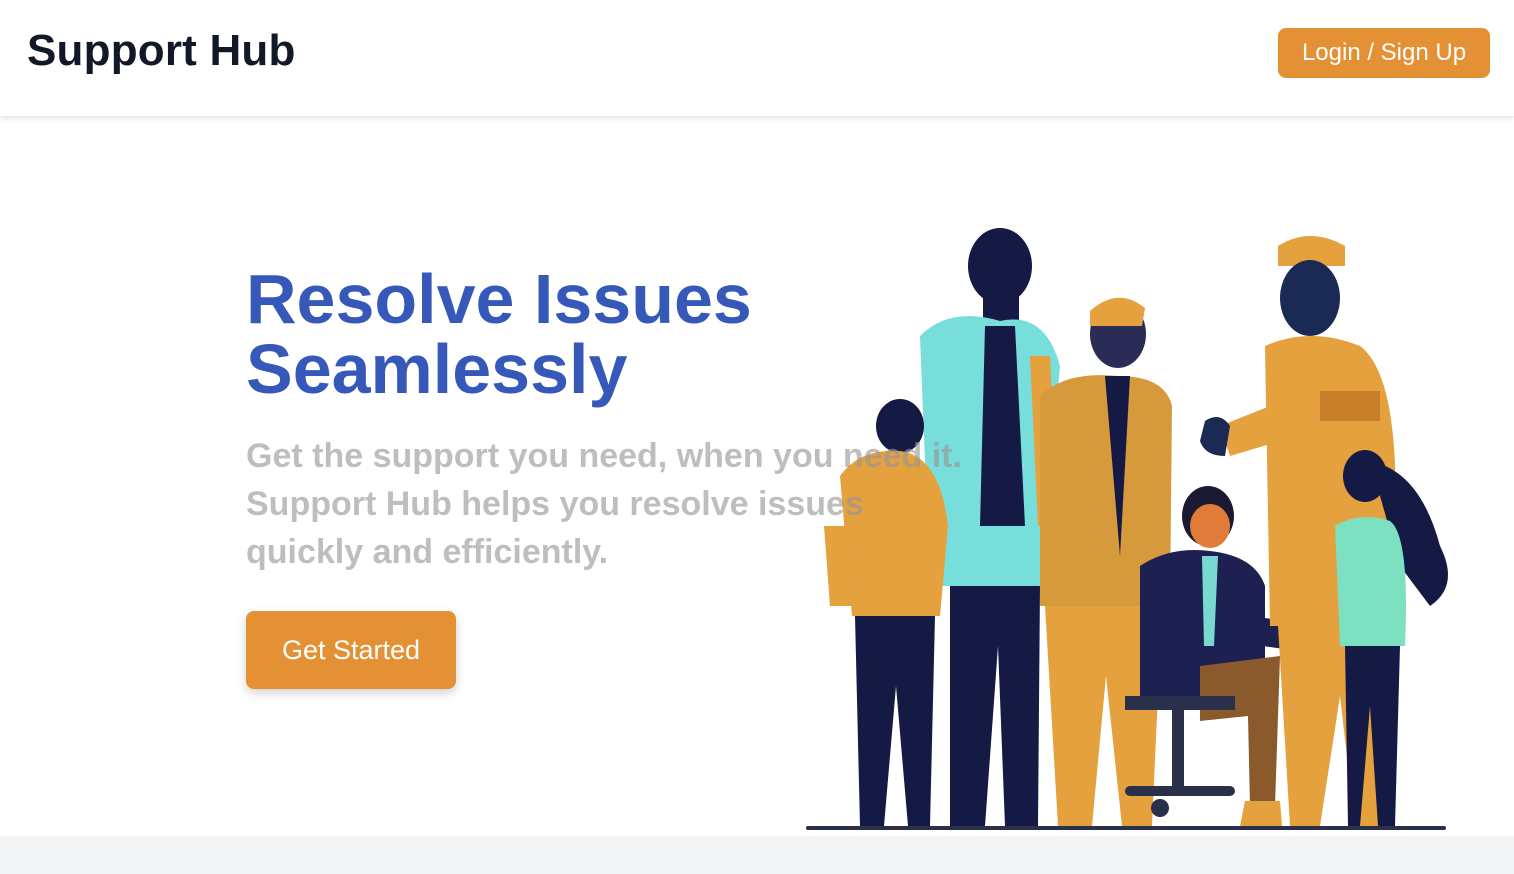 The image size is (1514, 874). What do you see at coordinates (1384, 53) in the screenshot?
I see `login-signup-button: Login / Sign Up` at bounding box center [1384, 53].